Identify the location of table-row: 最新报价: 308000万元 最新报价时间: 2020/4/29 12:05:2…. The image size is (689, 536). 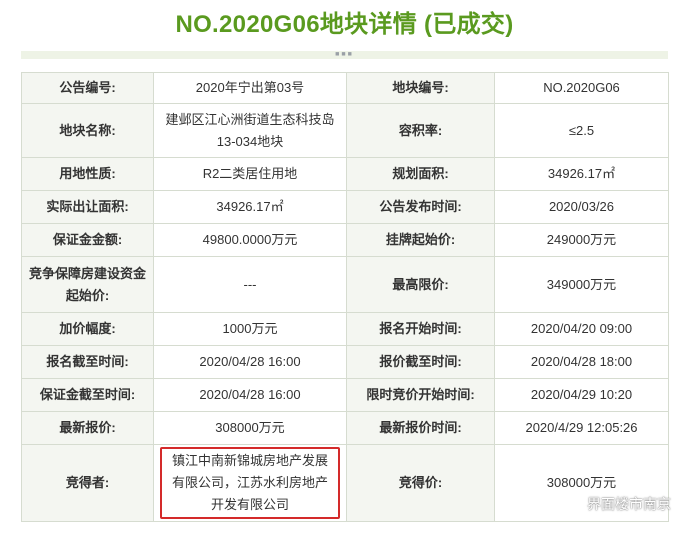
(345, 428).